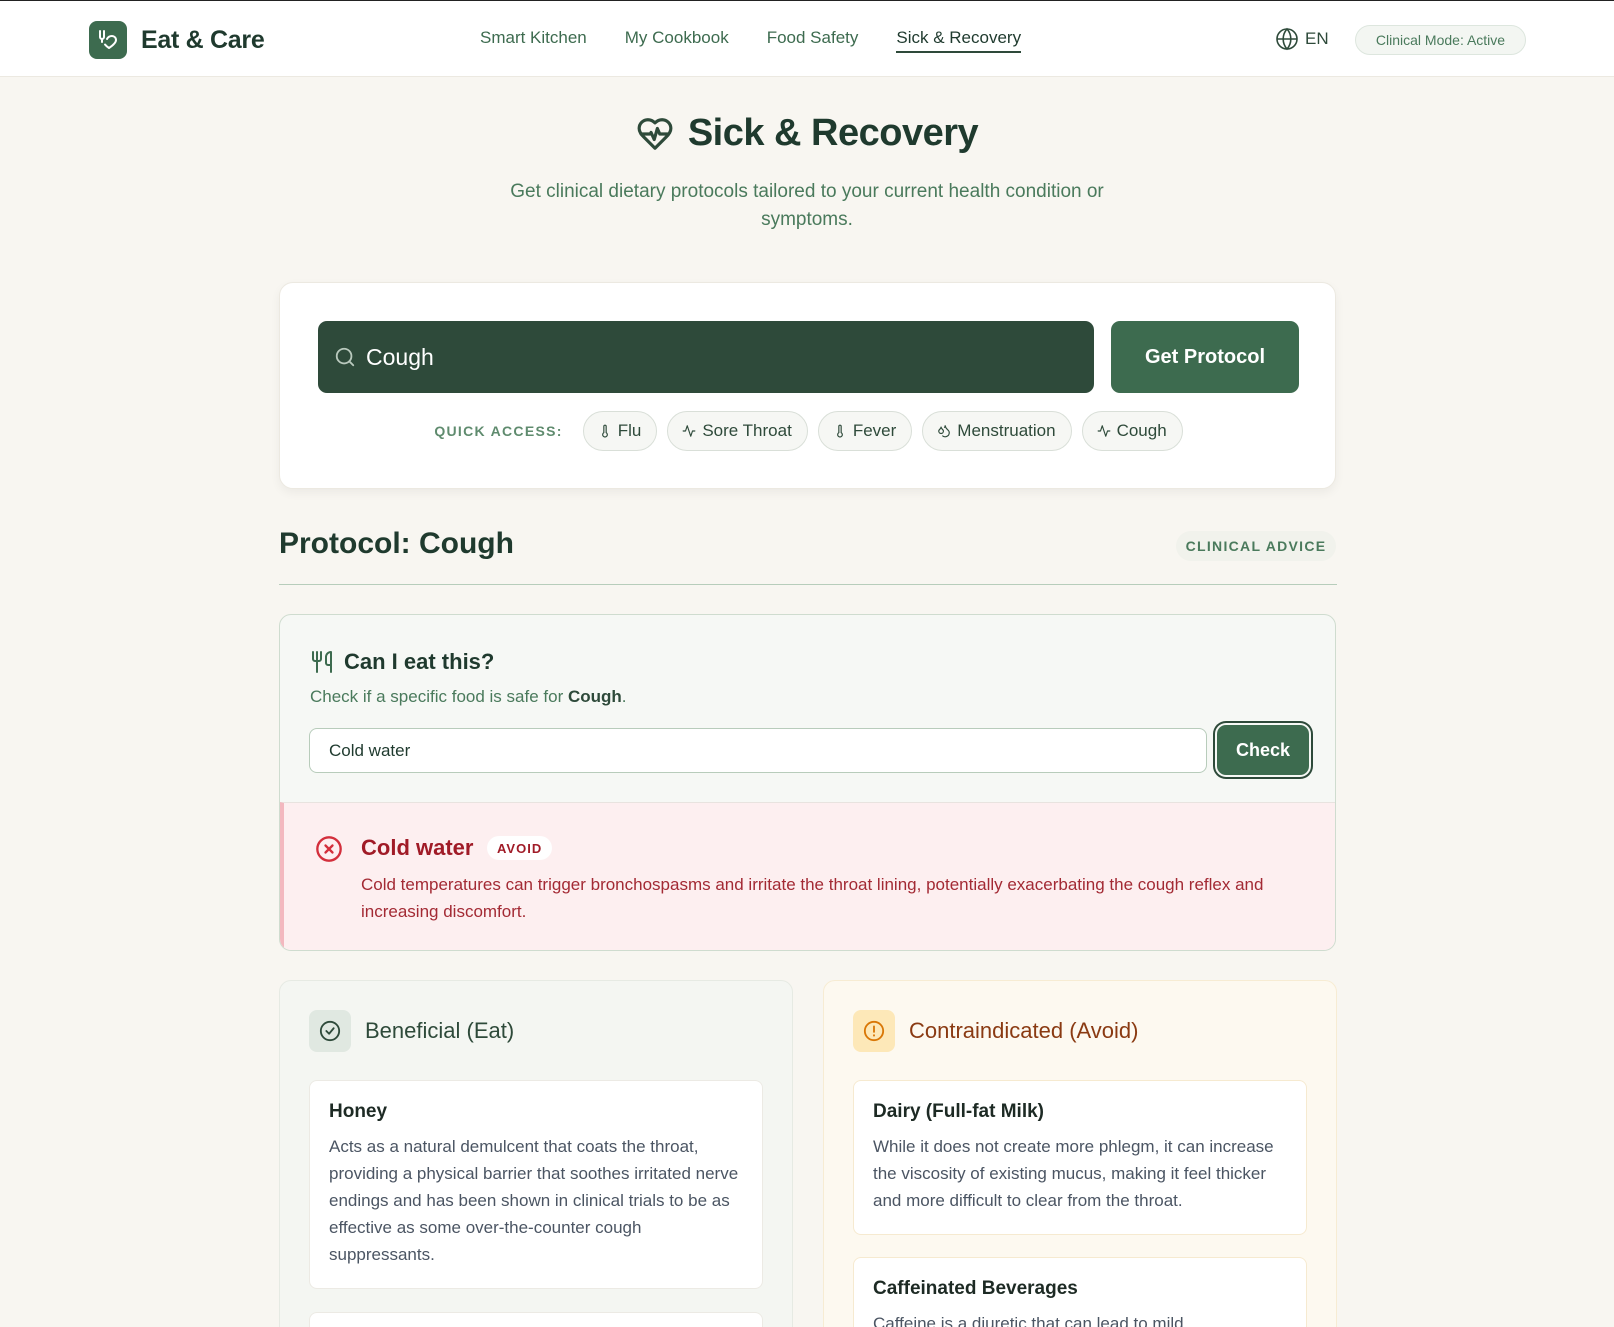  I want to click on result-verdict-badge: AVOID, so click(520, 848).